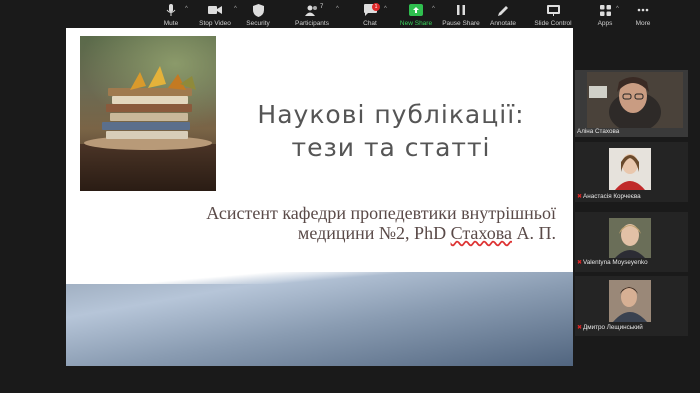 The height and width of the screenshot is (393, 700). I want to click on pause-share-button: Pause Share, so click(461, 16).